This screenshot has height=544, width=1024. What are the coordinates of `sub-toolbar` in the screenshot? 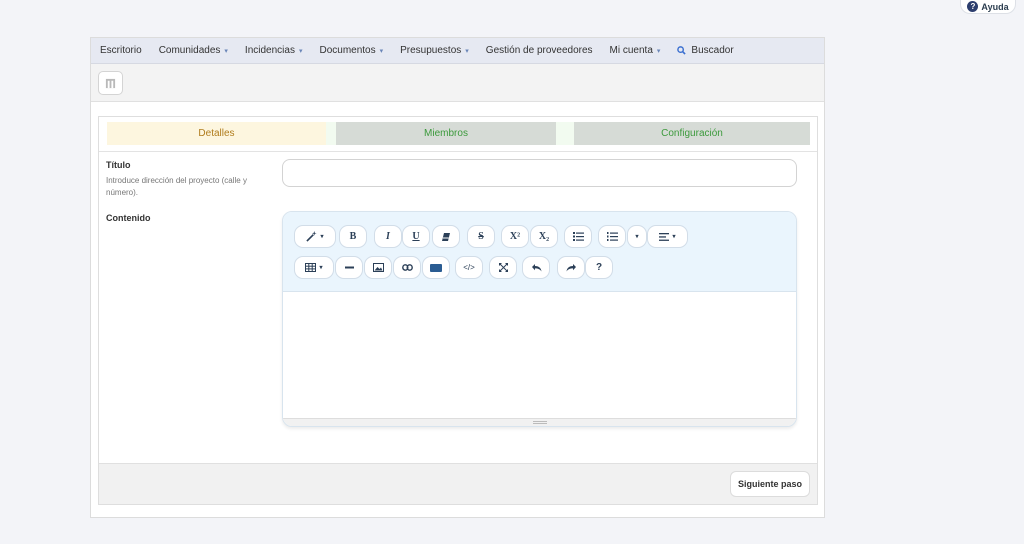 It's located at (457, 83).